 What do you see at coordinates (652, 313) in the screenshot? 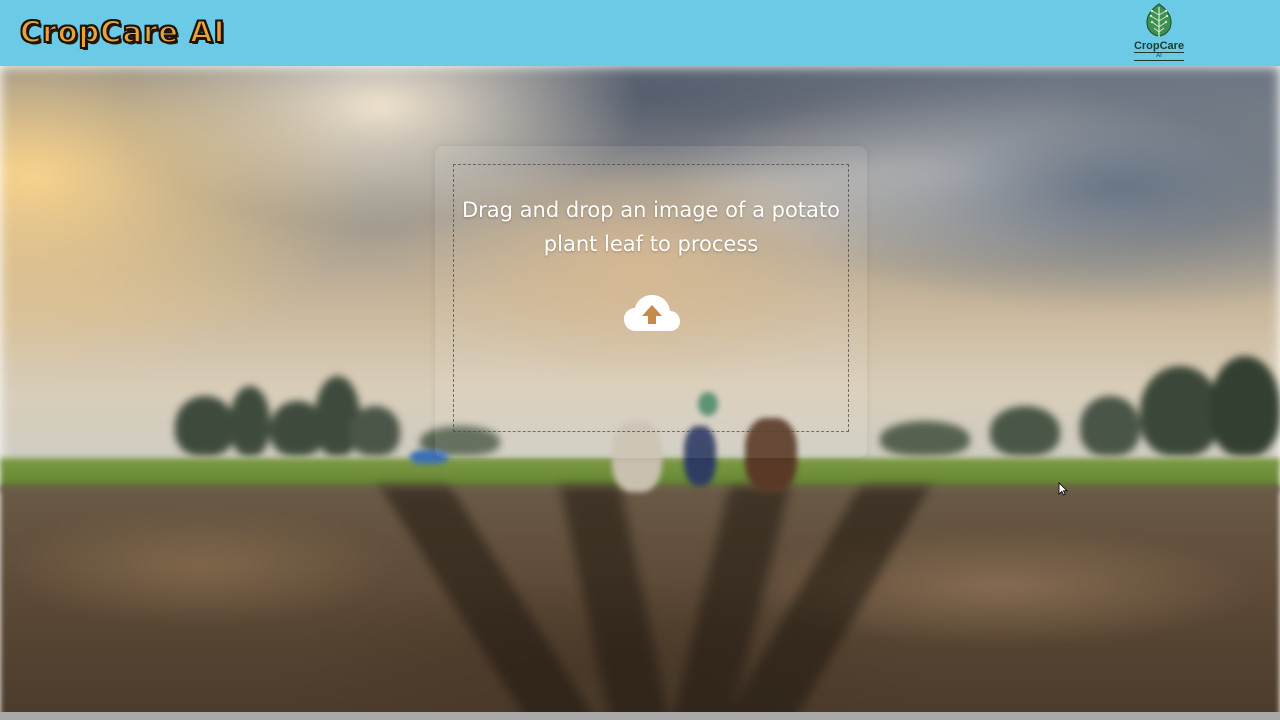
I see `cloud-upload-icon` at bounding box center [652, 313].